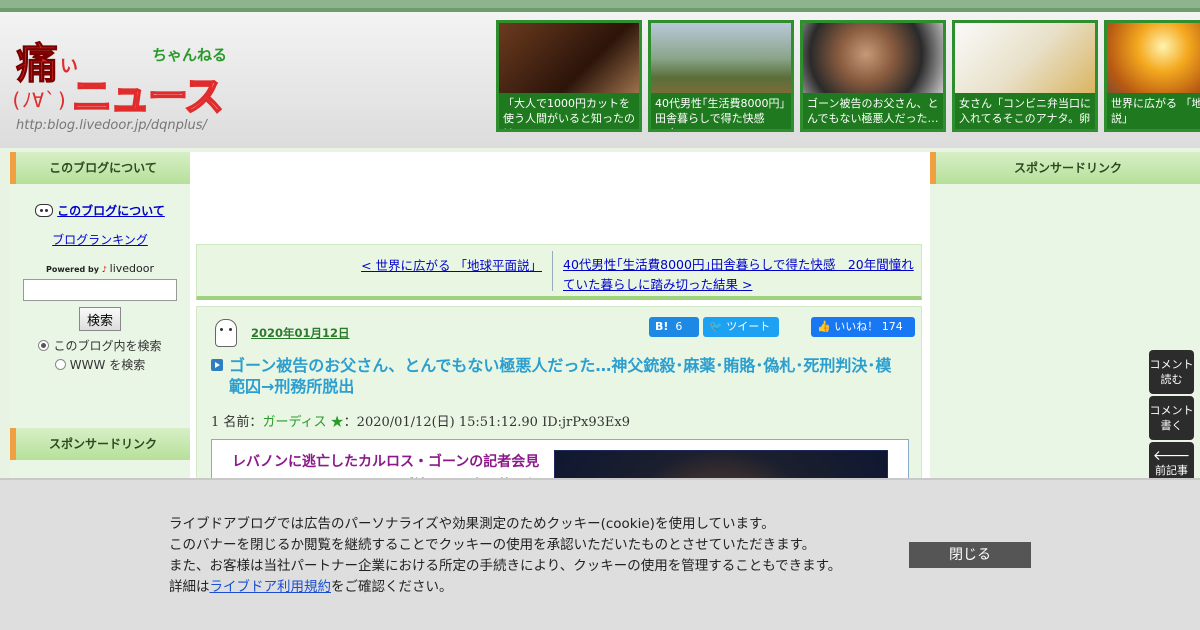  What do you see at coordinates (303, 422) in the screenshot?
I see `res-name: ガーディス ★` at bounding box center [303, 422].